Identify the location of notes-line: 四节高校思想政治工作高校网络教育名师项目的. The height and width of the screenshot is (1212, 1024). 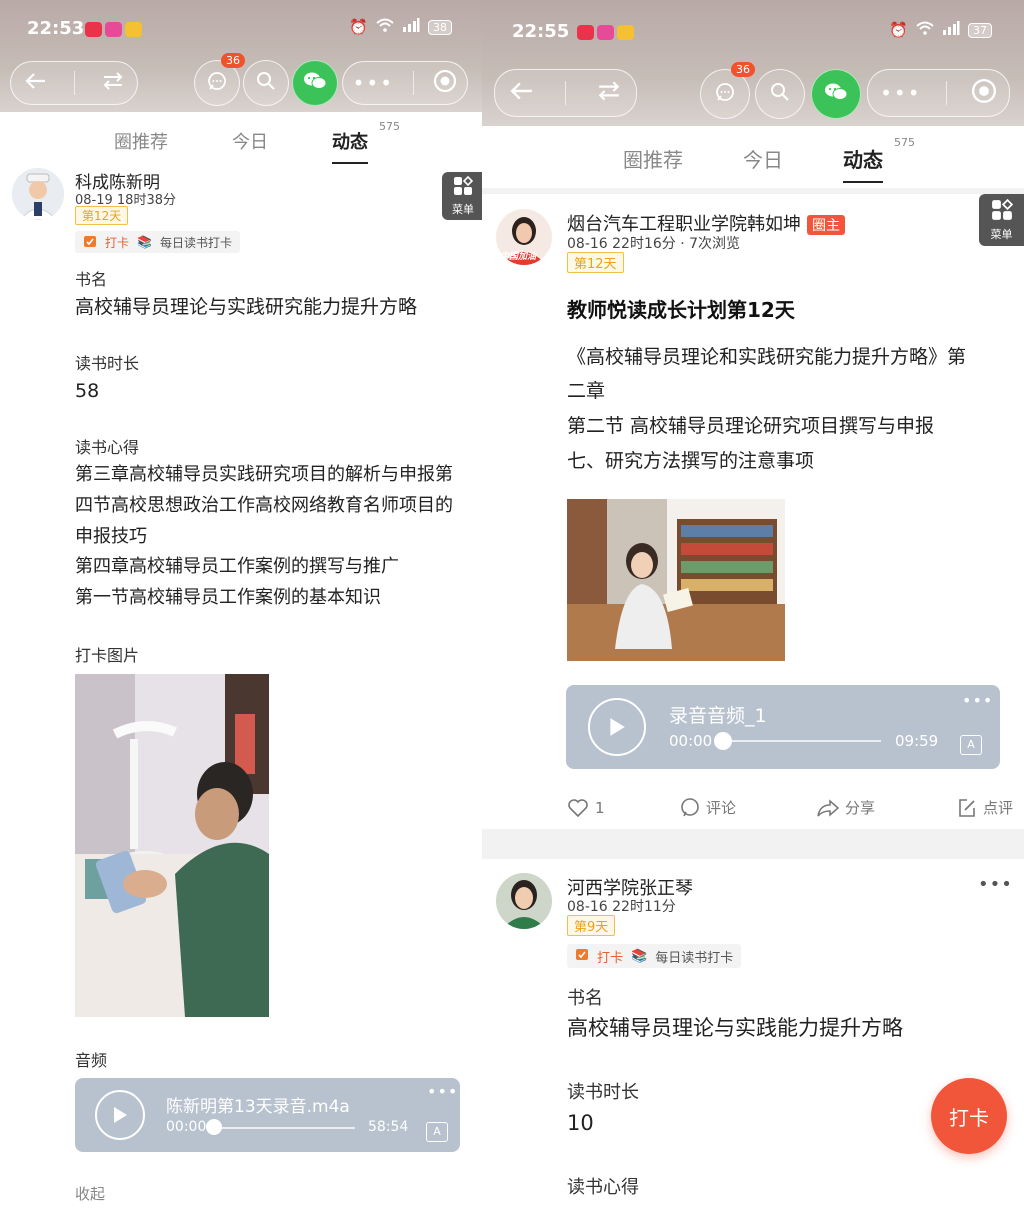
(264, 505).